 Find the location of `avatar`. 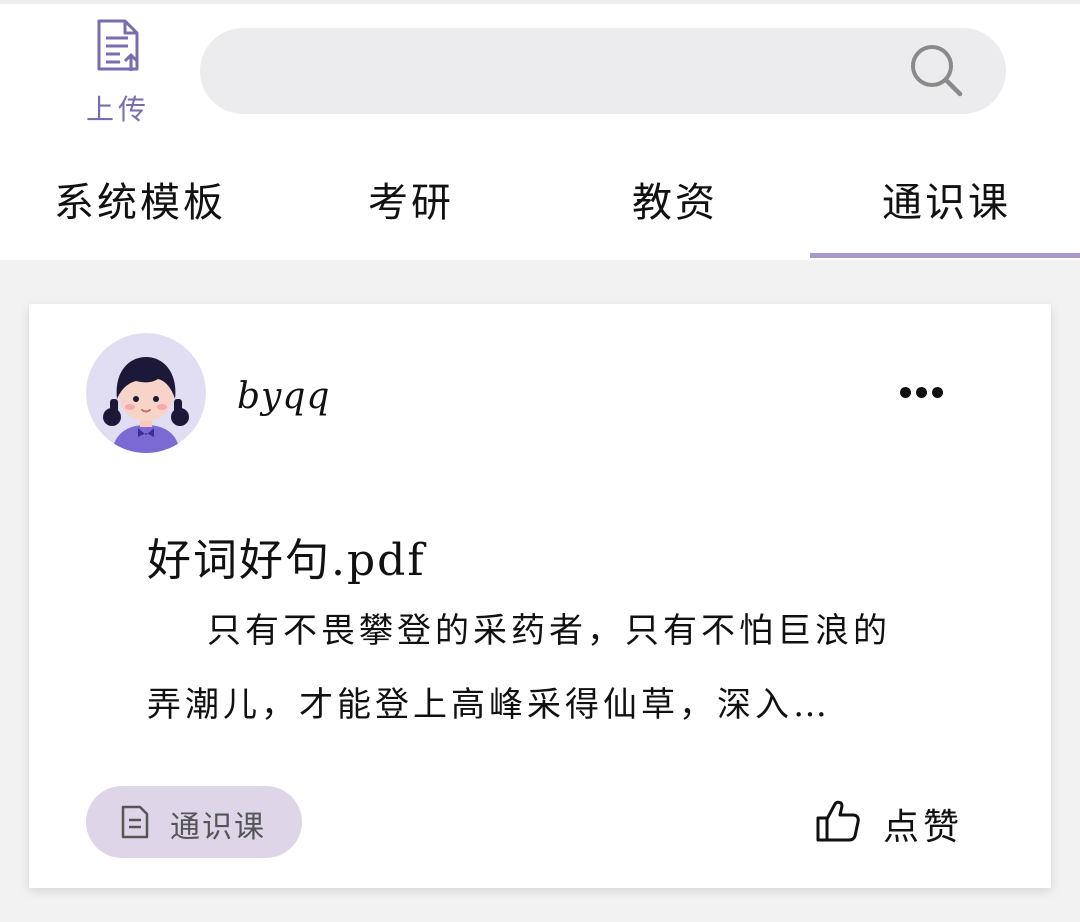

avatar is located at coordinates (146, 393).